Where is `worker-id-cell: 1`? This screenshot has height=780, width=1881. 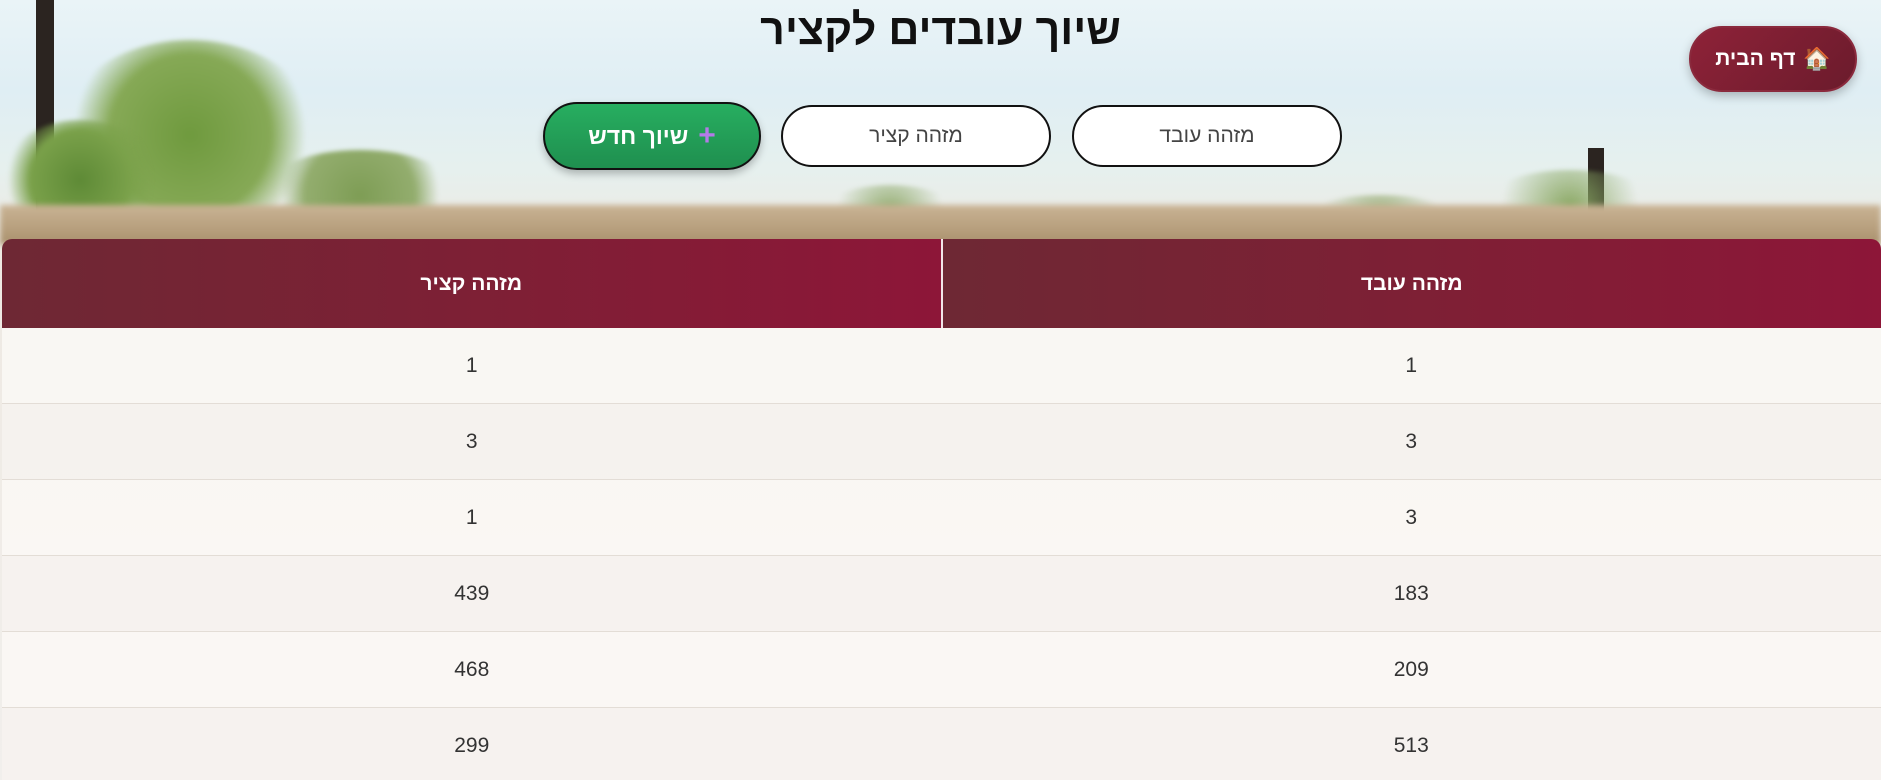 worker-id-cell: 1 is located at coordinates (1411, 366).